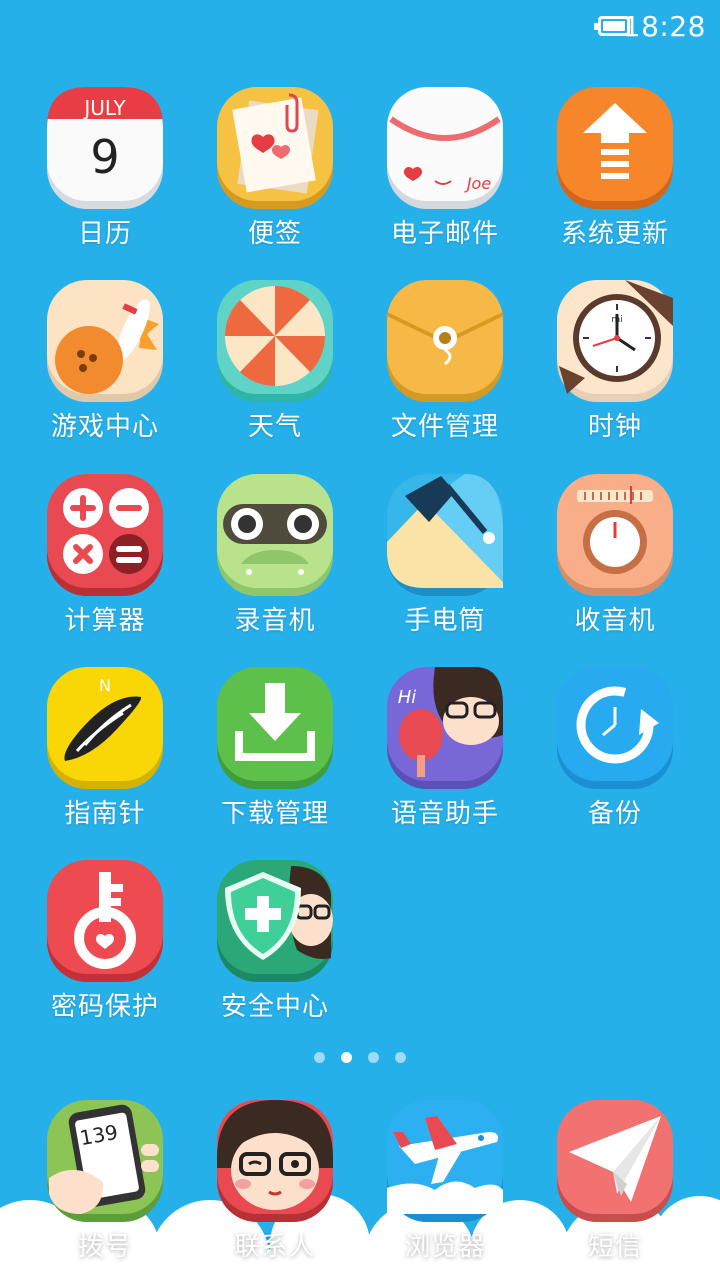 The image size is (720, 1280). I want to click on app-label: 安全中心, so click(274, 1007).